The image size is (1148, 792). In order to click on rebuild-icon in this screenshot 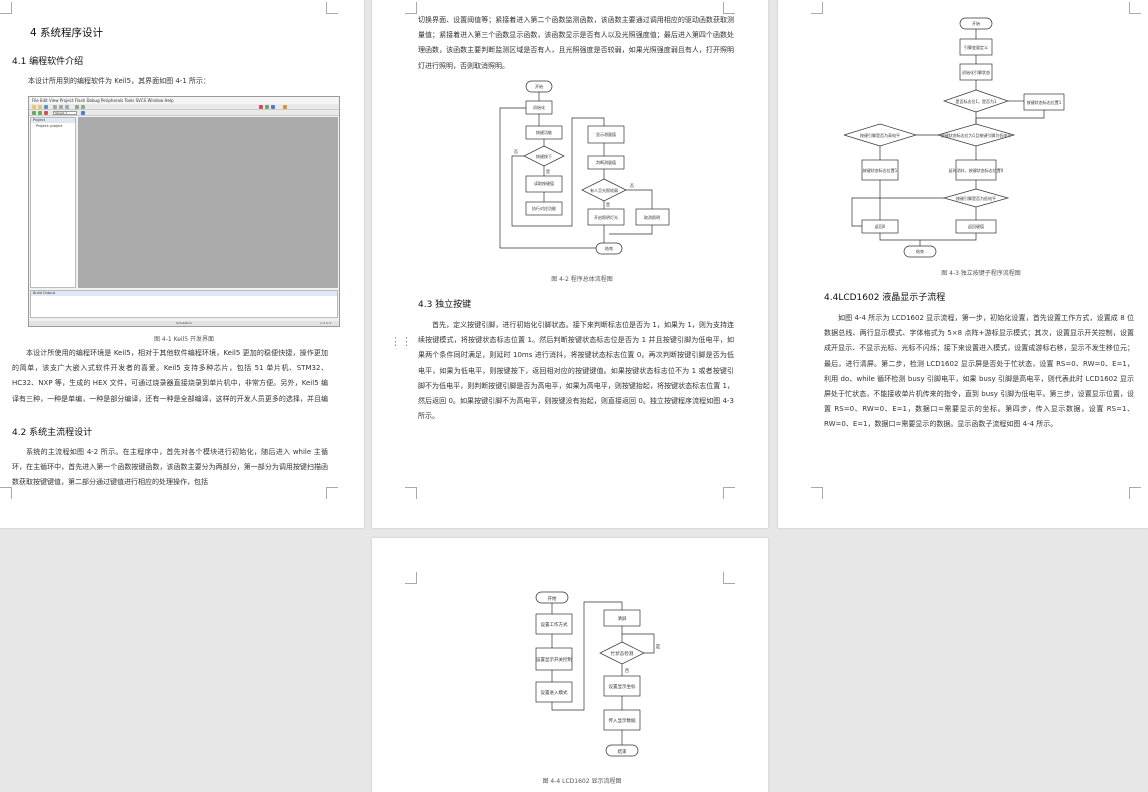, I will do `click(40, 113)`.